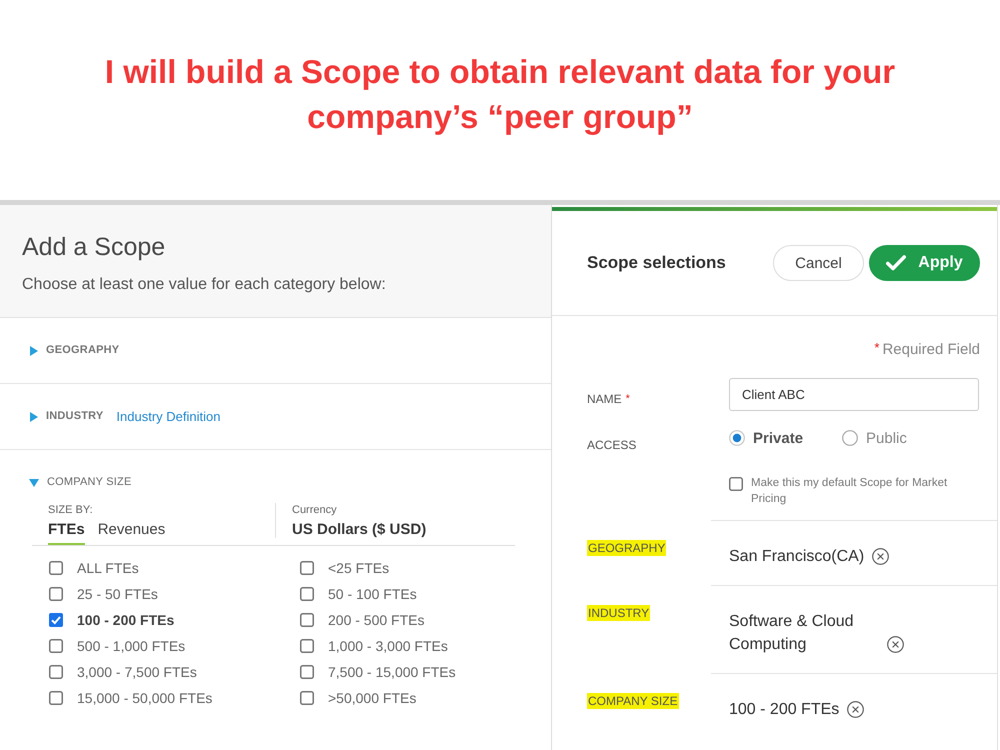 The width and height of the screenshot is (1000, 750). What do you see at coordinates (359, 530) in the screenshot?
I see `currency-value: US Dollars ($ USD)` at bounding box center [359, 530].